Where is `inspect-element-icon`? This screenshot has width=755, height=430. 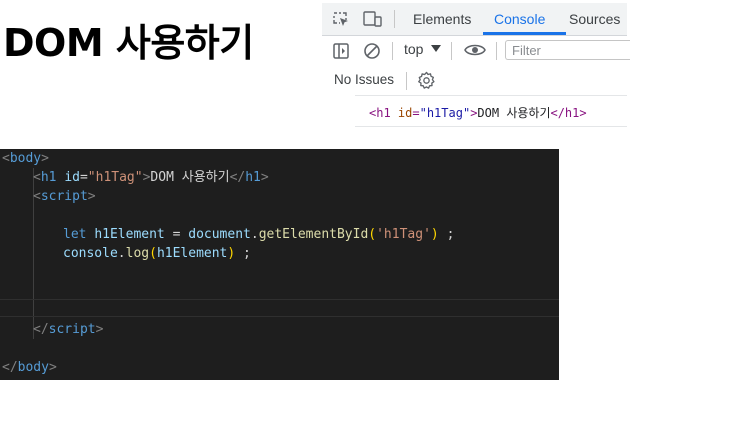 inspect-element-icon is located at coordinates (341, 20).